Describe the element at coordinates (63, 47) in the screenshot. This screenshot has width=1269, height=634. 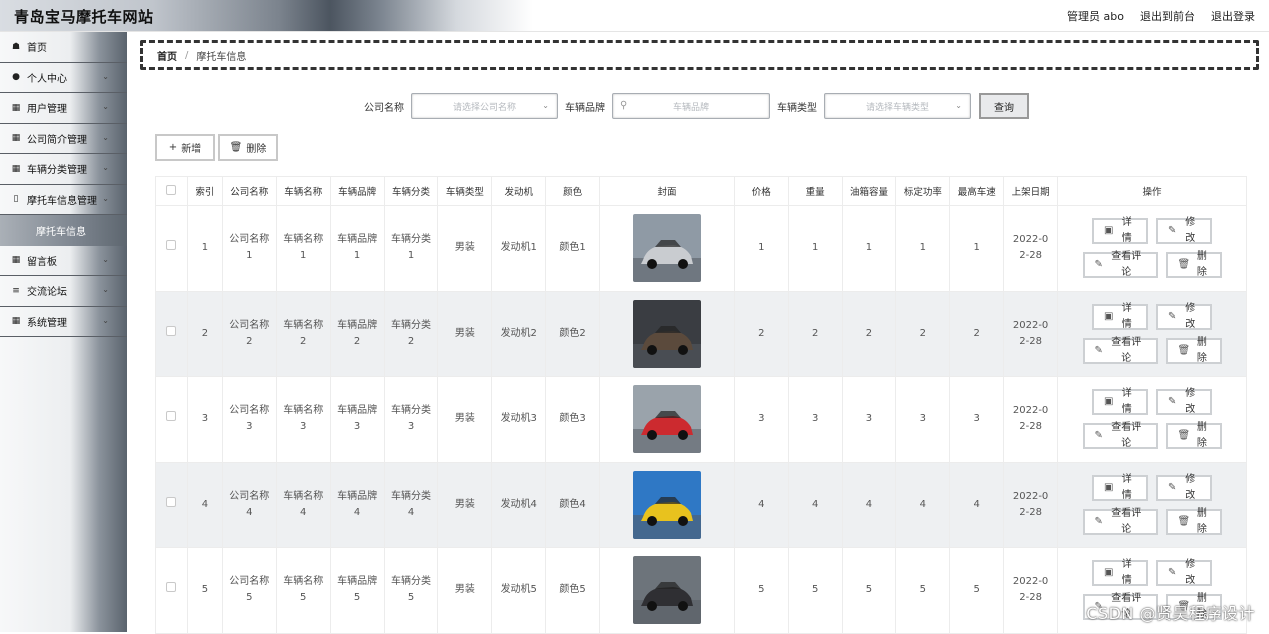
I see `sidebar-item: ☗ 首页` at that location.